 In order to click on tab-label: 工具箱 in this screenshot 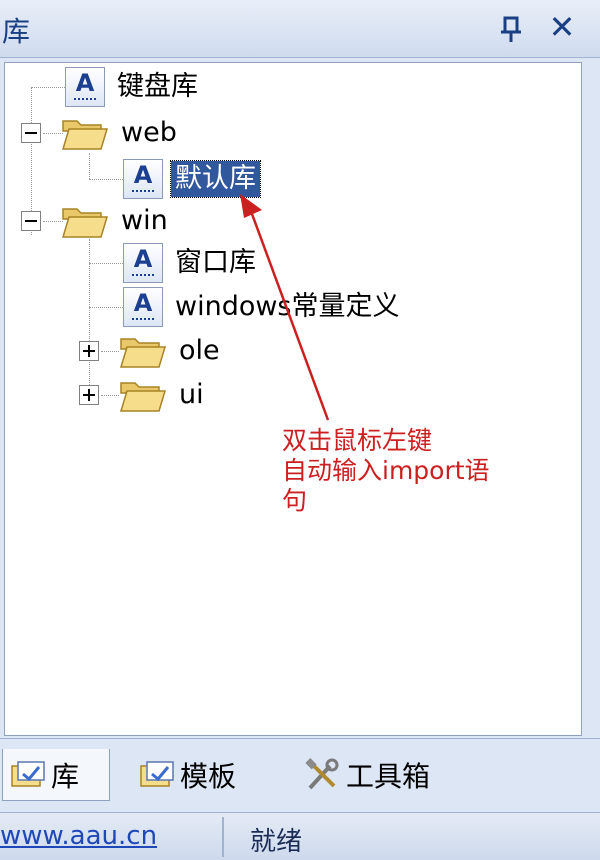, I will do `click(388, 776)`.